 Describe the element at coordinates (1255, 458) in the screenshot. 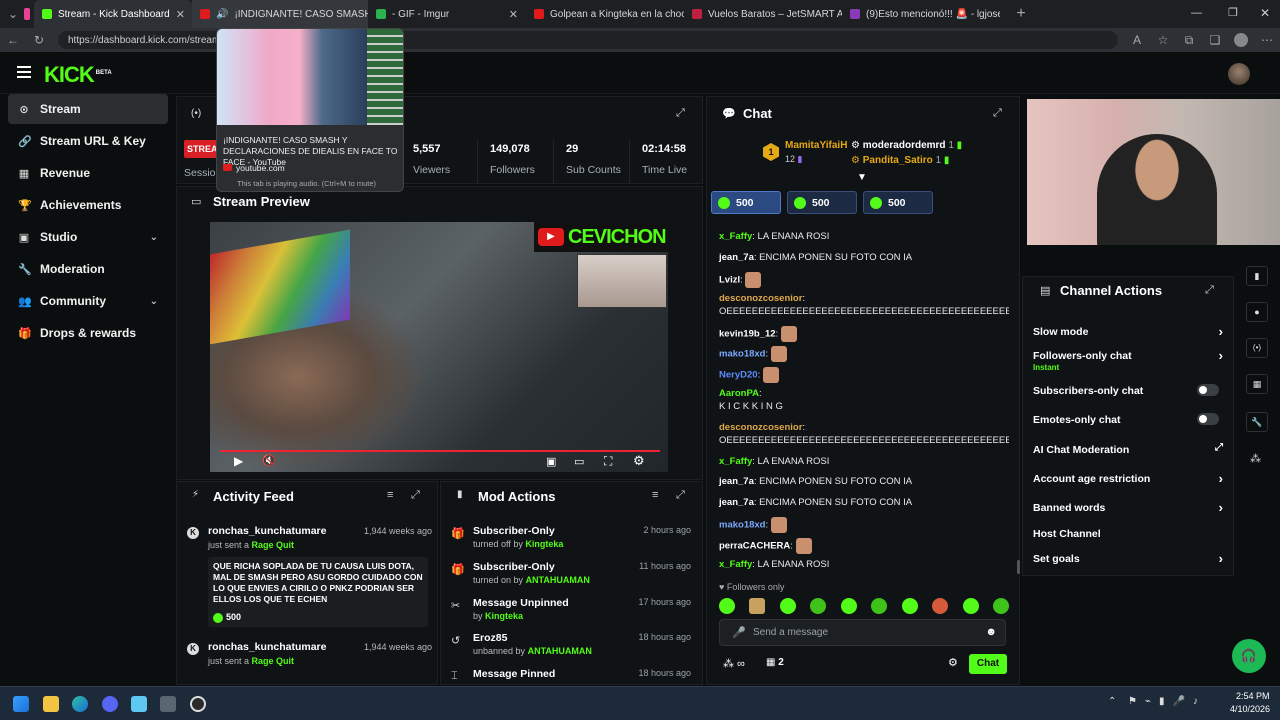

I see `apps-icon: ⁂` at that location.